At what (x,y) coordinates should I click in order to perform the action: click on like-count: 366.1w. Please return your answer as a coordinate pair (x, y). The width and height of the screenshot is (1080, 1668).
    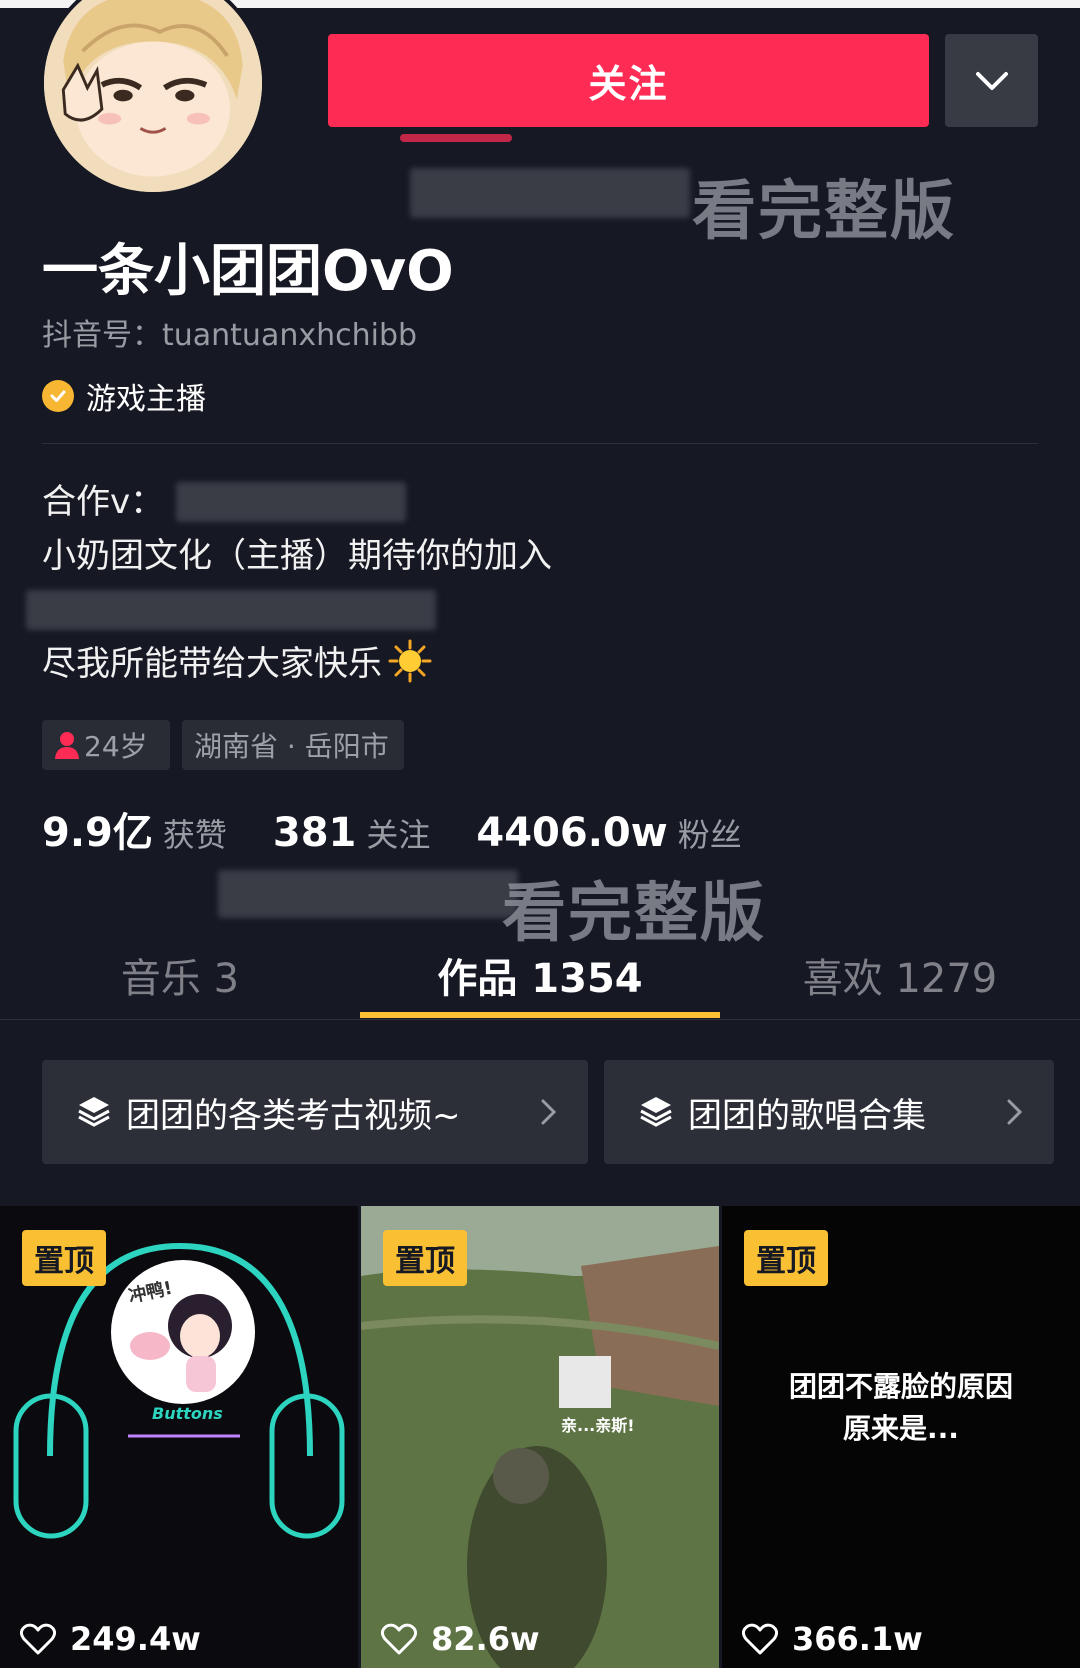
    Looking at the image, I should click on (857, 1639).